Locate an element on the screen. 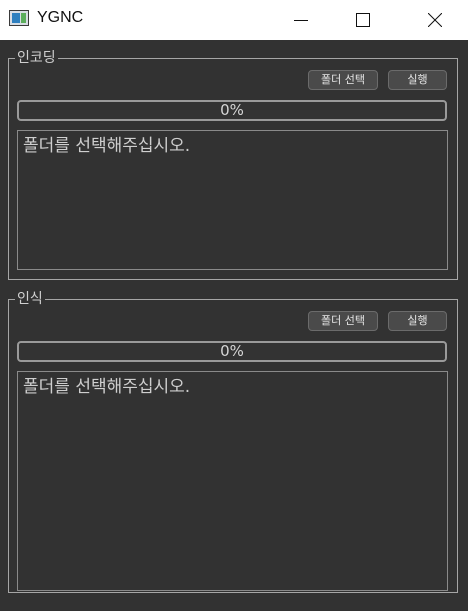  minimize-button is located at coordinates (301, 20).